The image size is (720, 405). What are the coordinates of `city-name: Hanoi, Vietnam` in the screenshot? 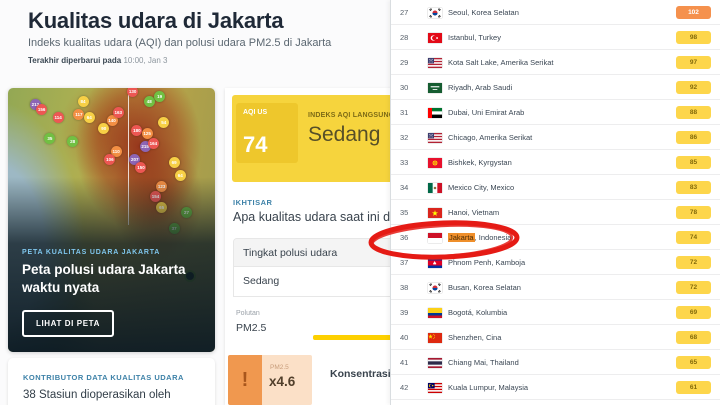 It's located at (474, 212).